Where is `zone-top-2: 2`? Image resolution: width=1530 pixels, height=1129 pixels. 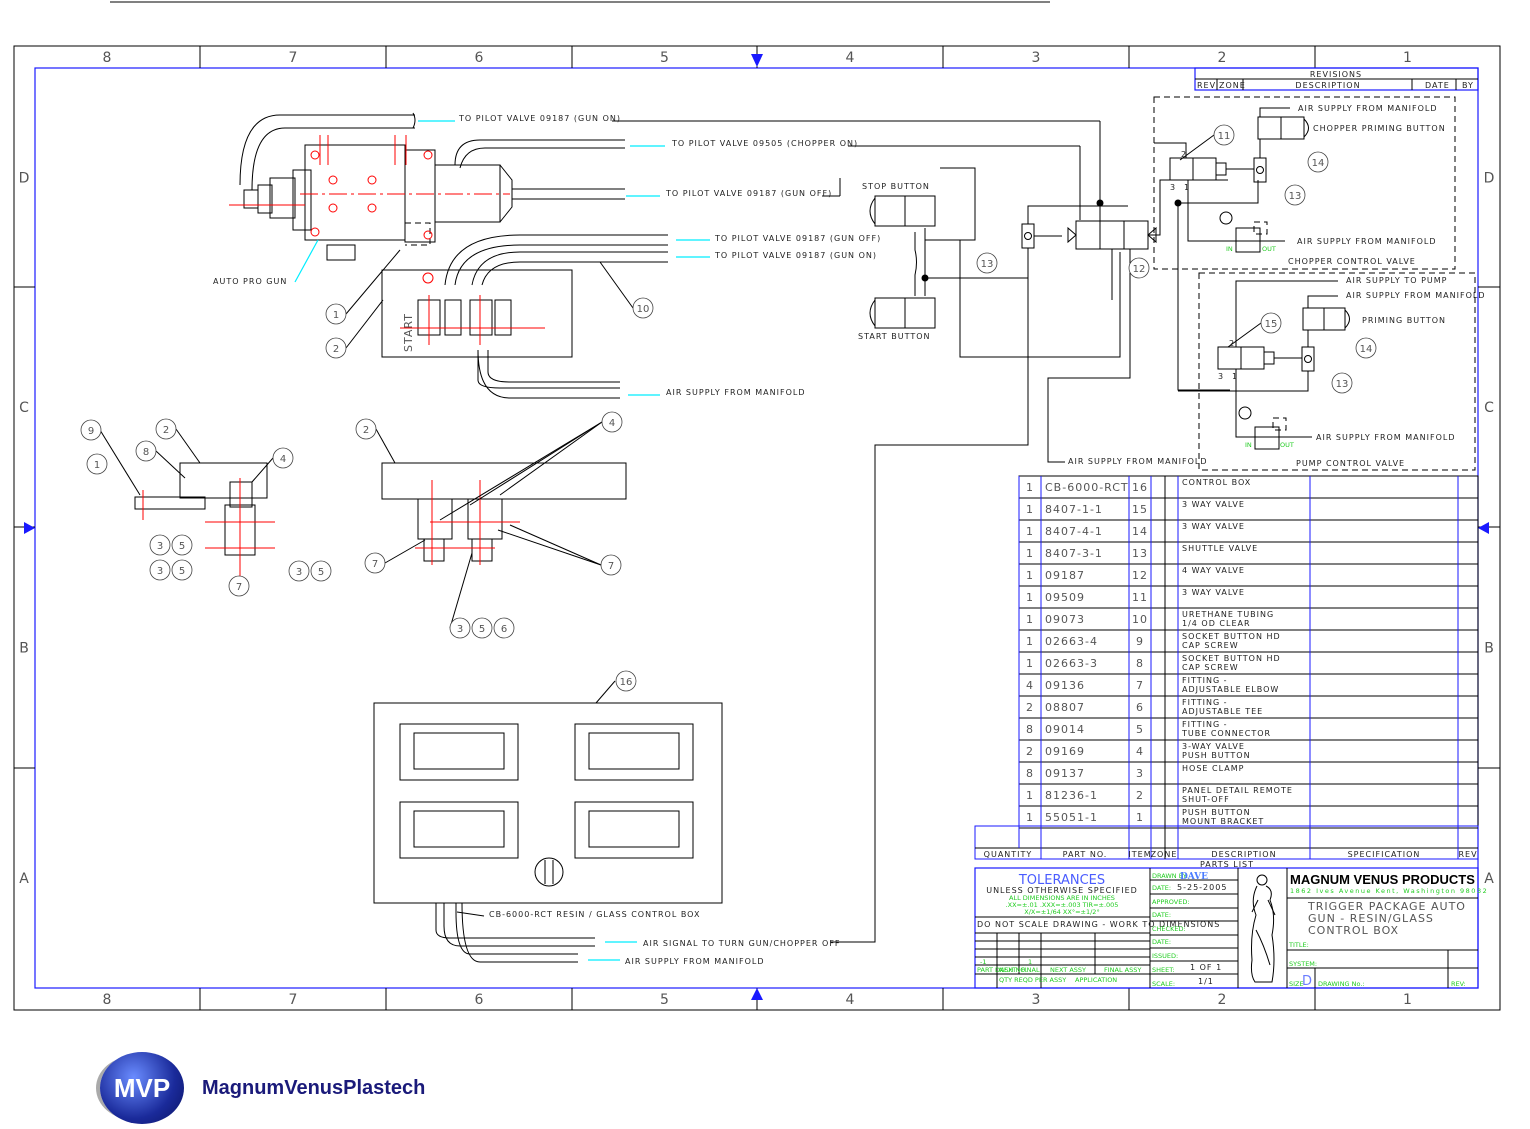
zone-top-2: 2 is located at coordinates (1222, 58).